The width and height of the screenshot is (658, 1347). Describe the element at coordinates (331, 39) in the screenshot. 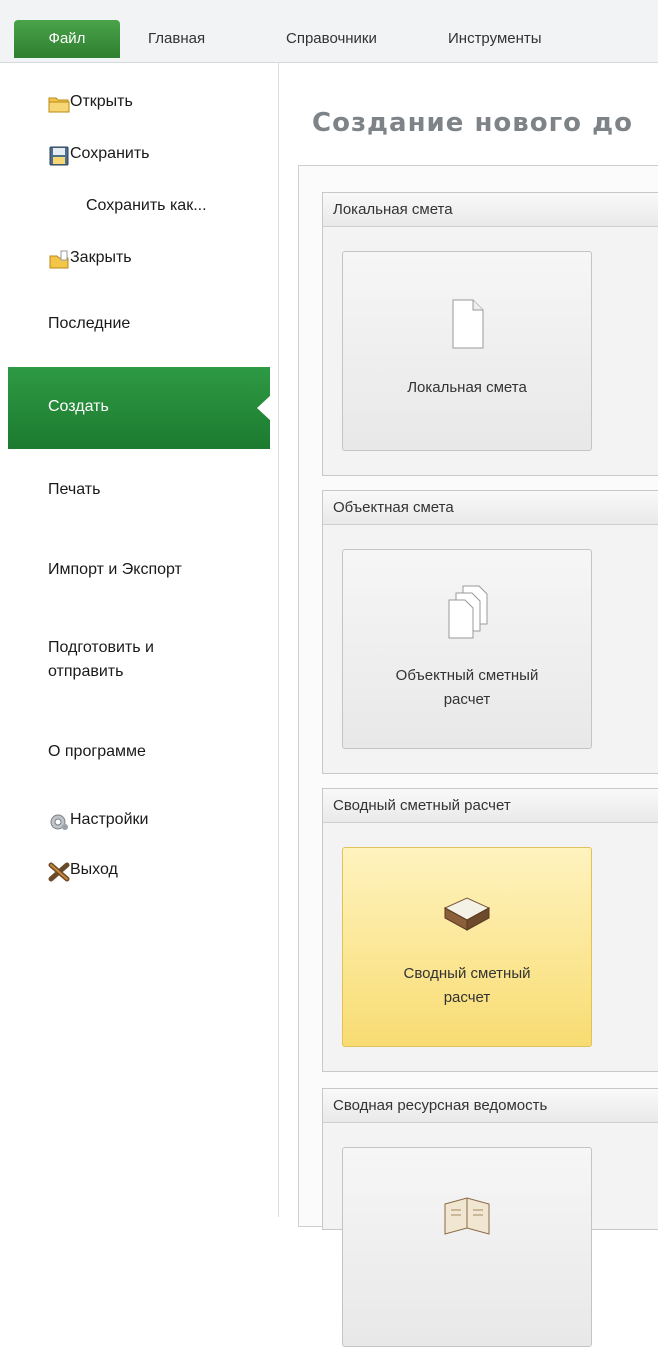

I see `tab-references: Справочники` at that location.